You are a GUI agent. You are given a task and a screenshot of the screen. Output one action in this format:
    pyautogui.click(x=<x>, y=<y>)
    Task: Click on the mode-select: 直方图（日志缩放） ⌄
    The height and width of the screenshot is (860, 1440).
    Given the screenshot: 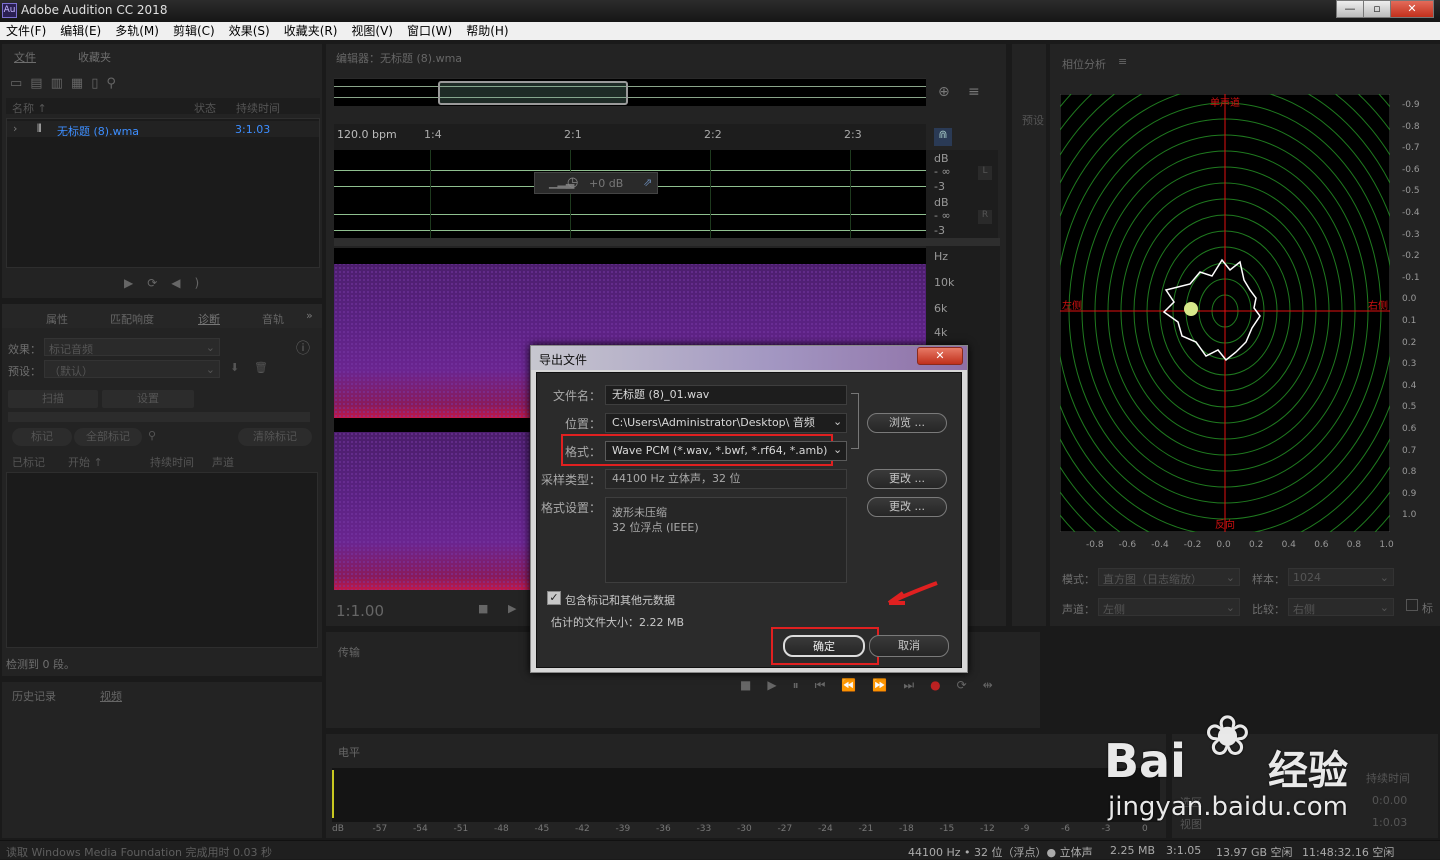 What is the action you would take?
    pyautogui.click(x=1169, y=577)
    